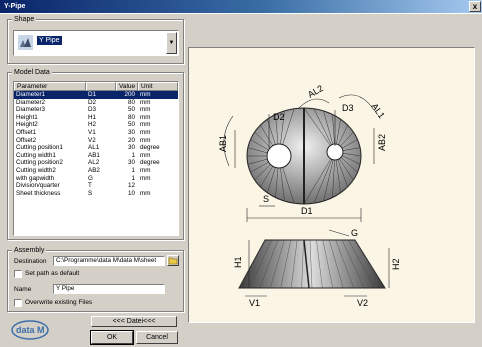 The image size is (482, 347). What do you see at coordinates (96, 148) in the screenshot?
I see `table-row: Cutting position1 AL1 30 degree` at bounding box center [96, 148].